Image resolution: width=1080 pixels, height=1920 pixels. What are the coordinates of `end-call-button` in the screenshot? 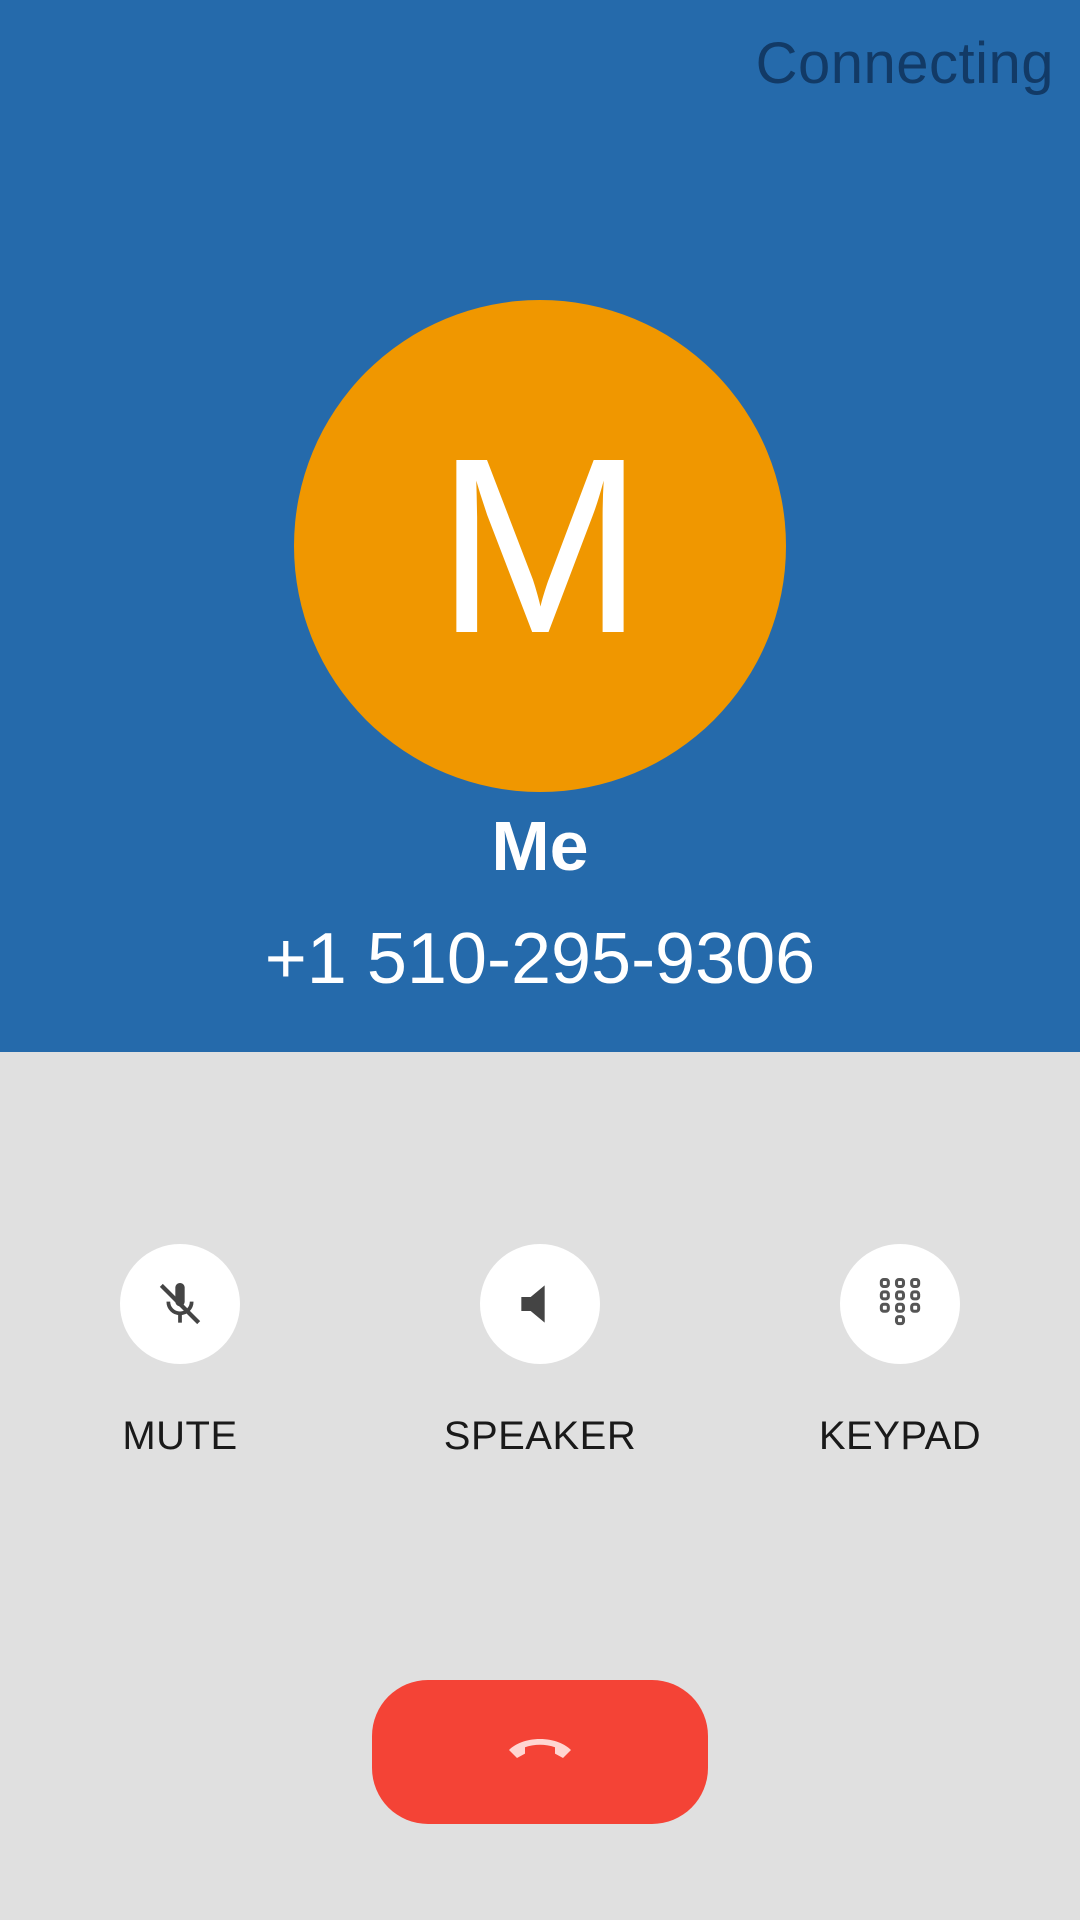 It's located at (540, 1752).